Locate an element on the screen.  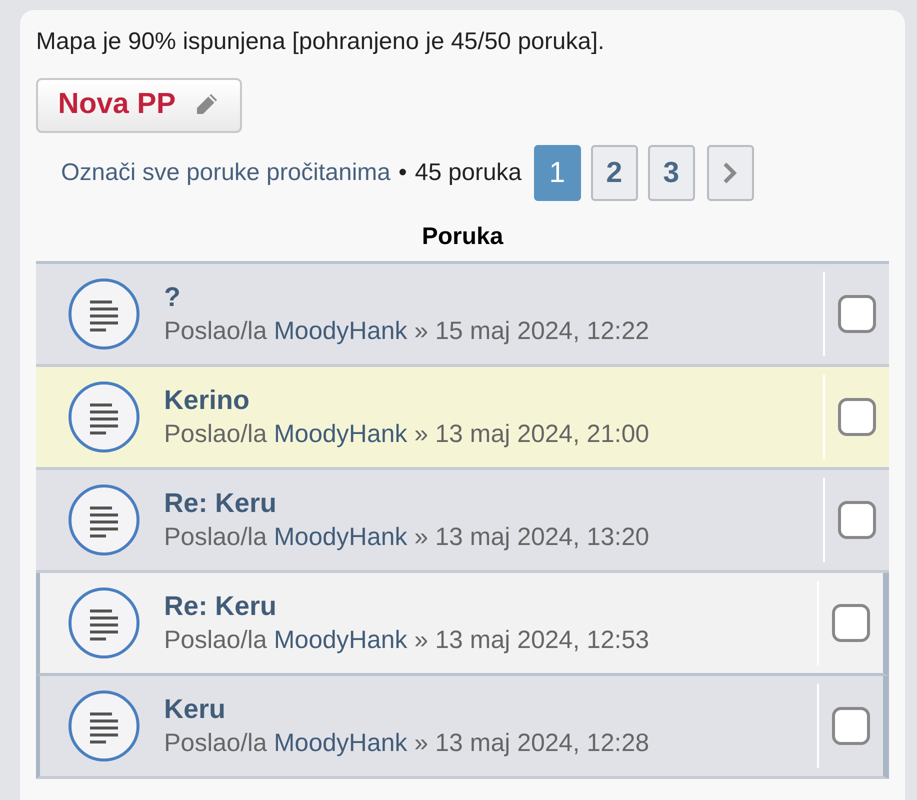
message-row: Kerino Poslao/la MoodyHank » 13 maj 2024, 21:00 is located at coordinates (462, 418).